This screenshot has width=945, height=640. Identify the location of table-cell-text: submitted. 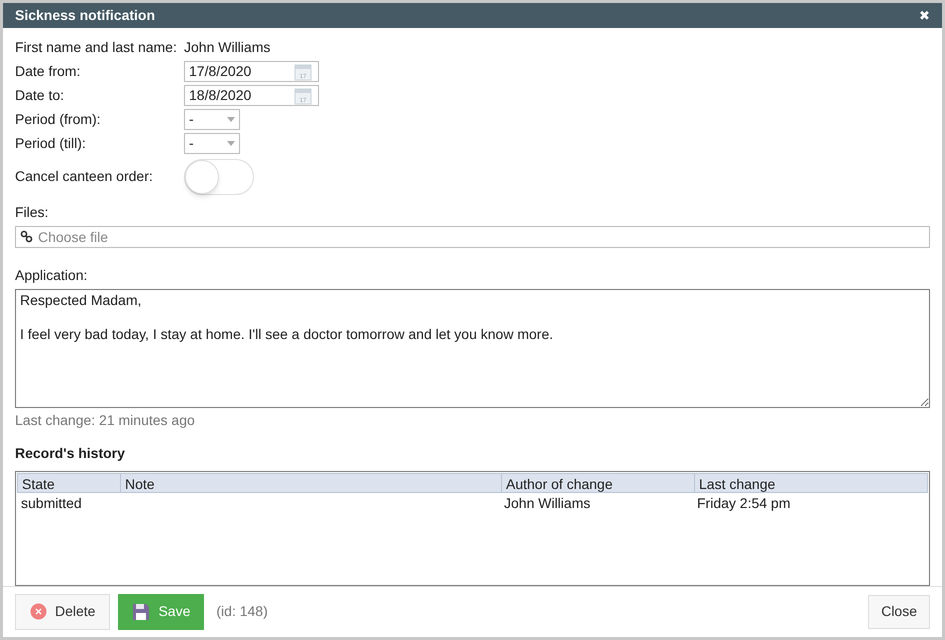
(51, 503).